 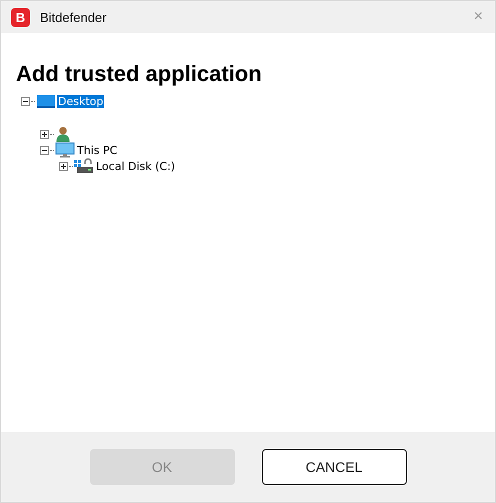 What do you see at coordinates (46, 101) in the screenshot?
I see `desktop-icon` at bounding box center [46, 101].